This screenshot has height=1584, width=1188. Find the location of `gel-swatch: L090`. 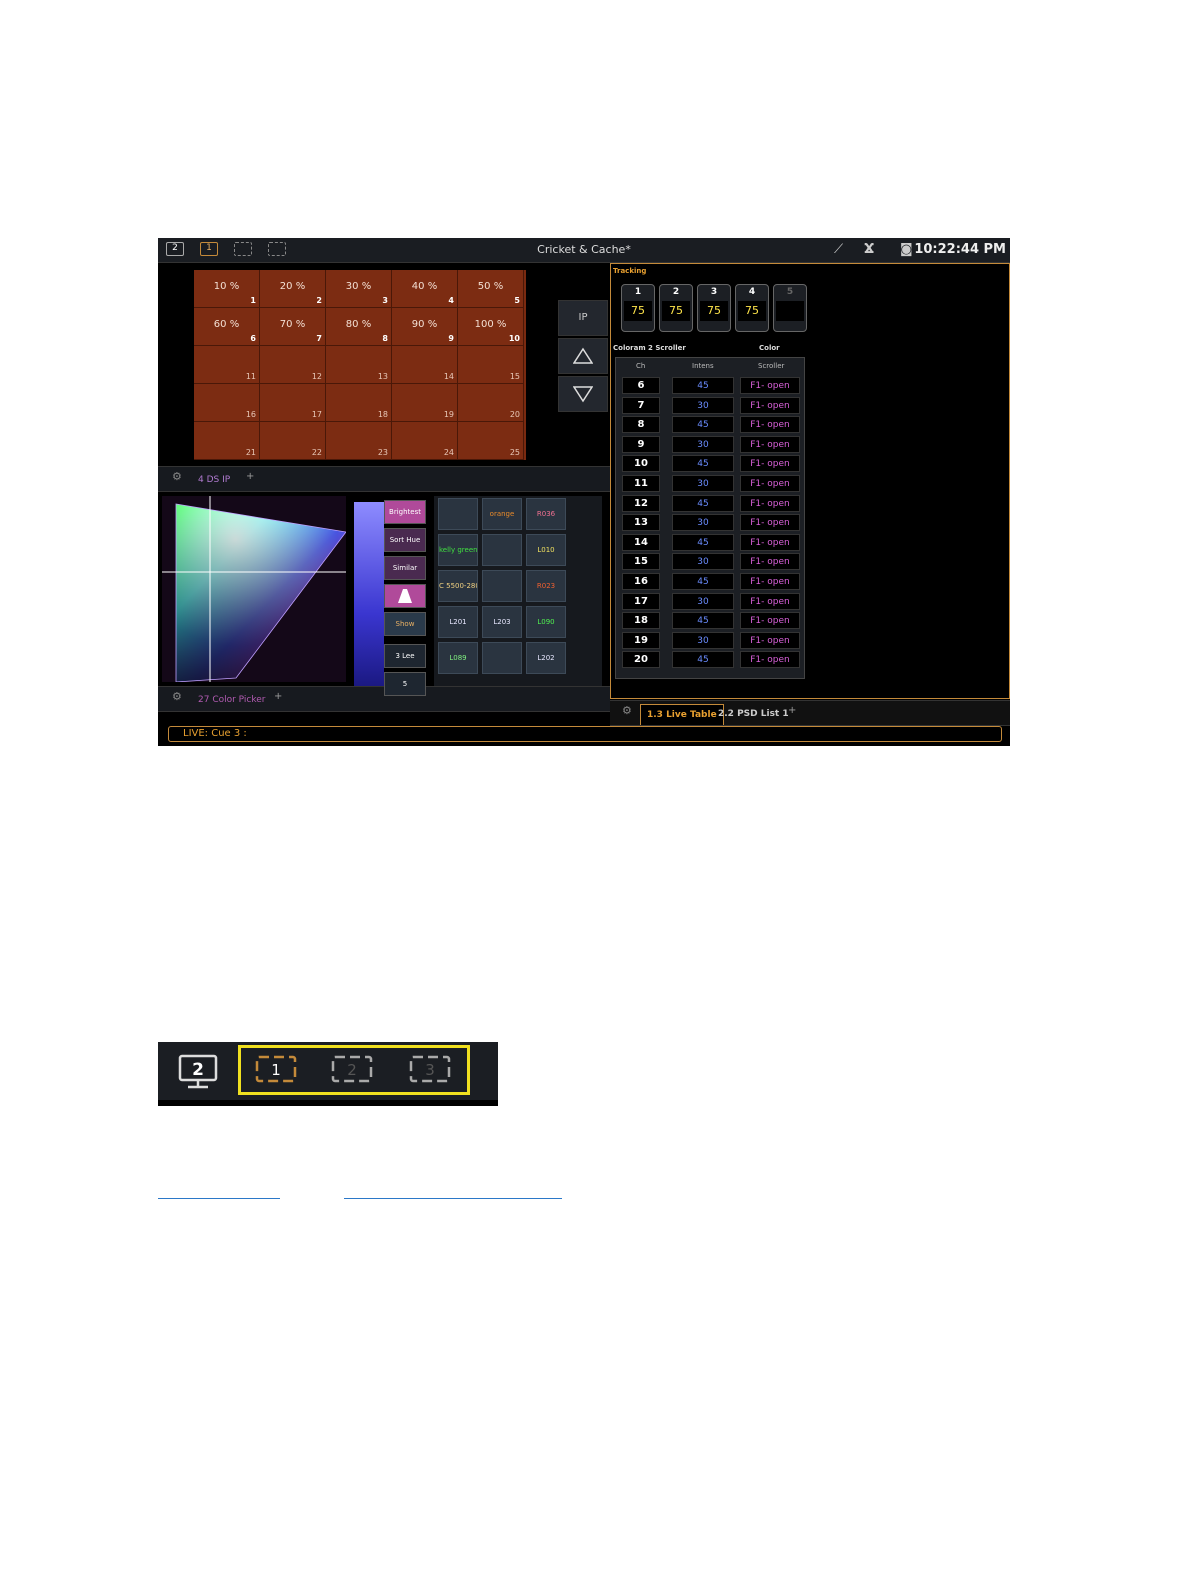

gel-swatch: L090 is located at coordinates (546, 622).